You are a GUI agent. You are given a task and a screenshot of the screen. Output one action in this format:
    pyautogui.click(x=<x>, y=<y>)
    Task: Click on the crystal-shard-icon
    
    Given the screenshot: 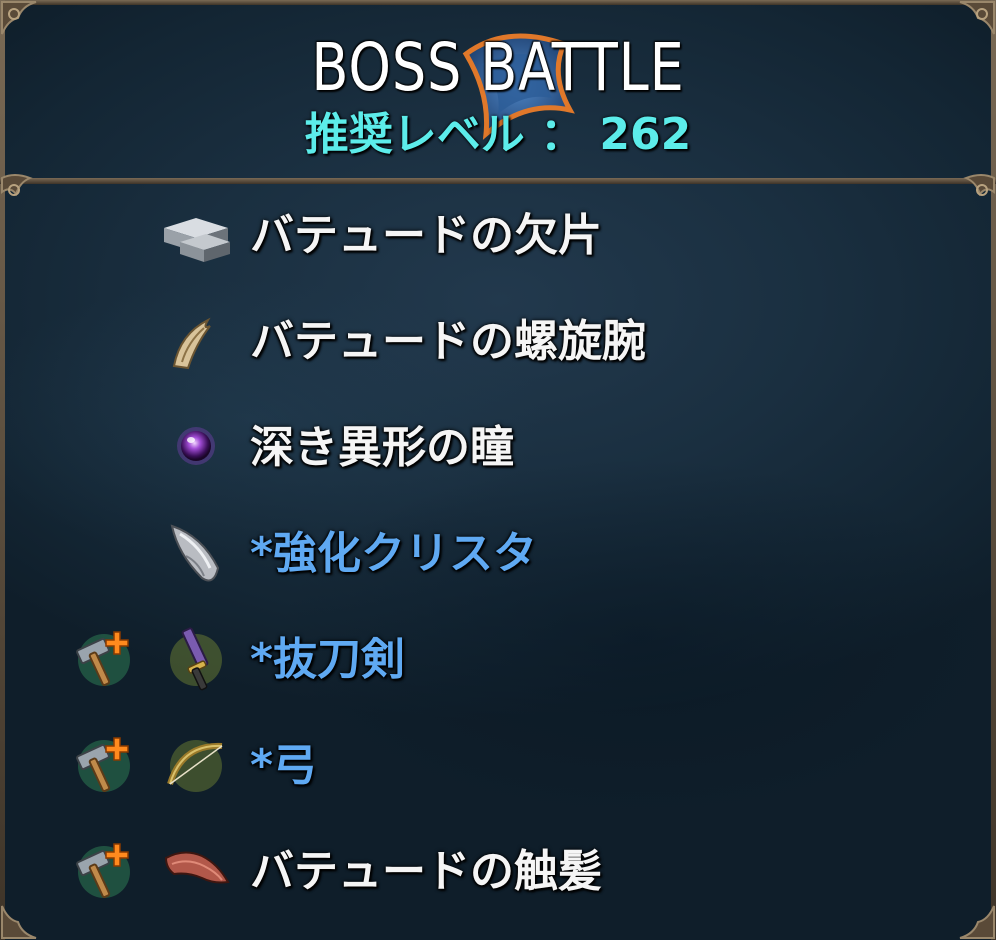 What is the action you would take?
    pyautogui.click(x=195, y=553)
    